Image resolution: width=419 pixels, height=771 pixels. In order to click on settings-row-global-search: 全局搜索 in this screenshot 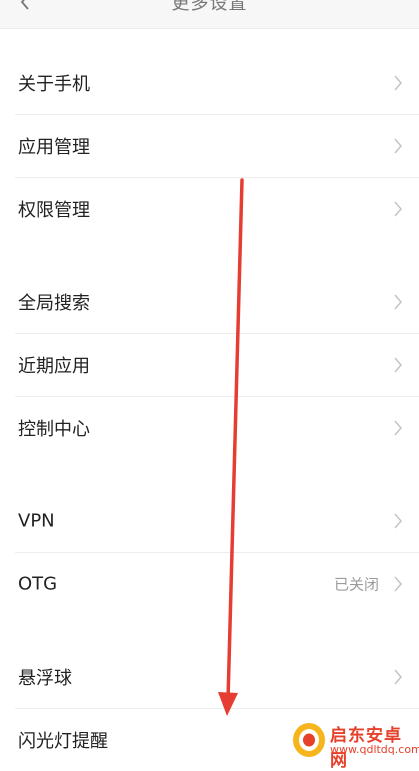, I will do `click(217, 302)`.